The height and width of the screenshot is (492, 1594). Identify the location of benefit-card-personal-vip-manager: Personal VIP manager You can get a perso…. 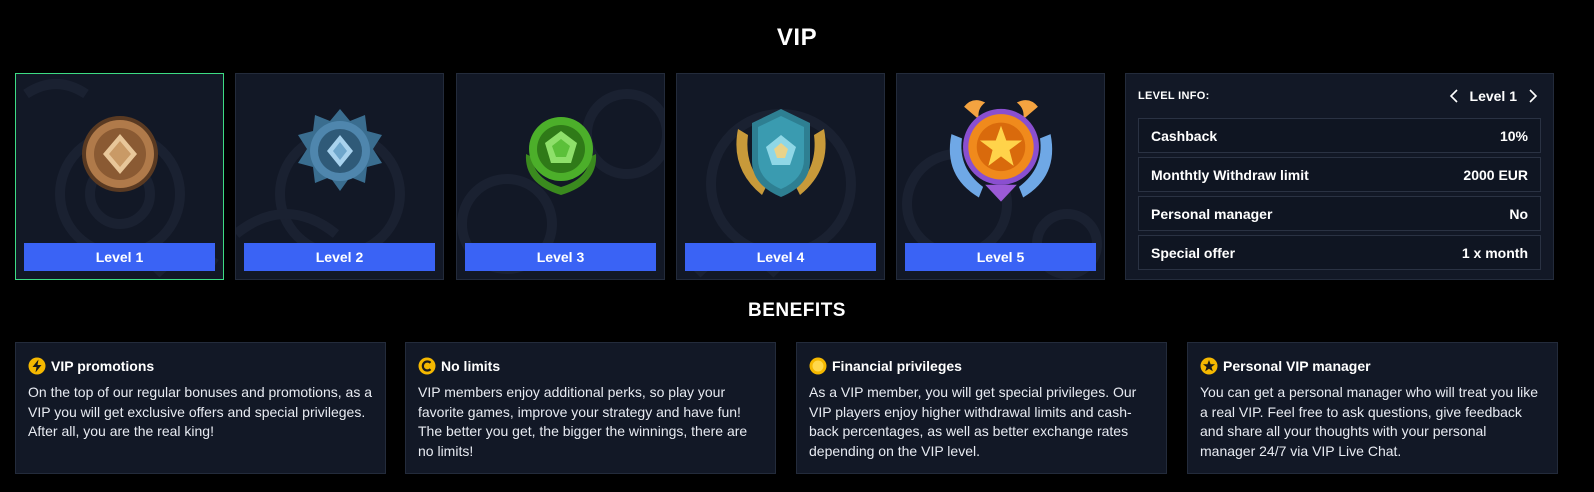
(1372, 408).